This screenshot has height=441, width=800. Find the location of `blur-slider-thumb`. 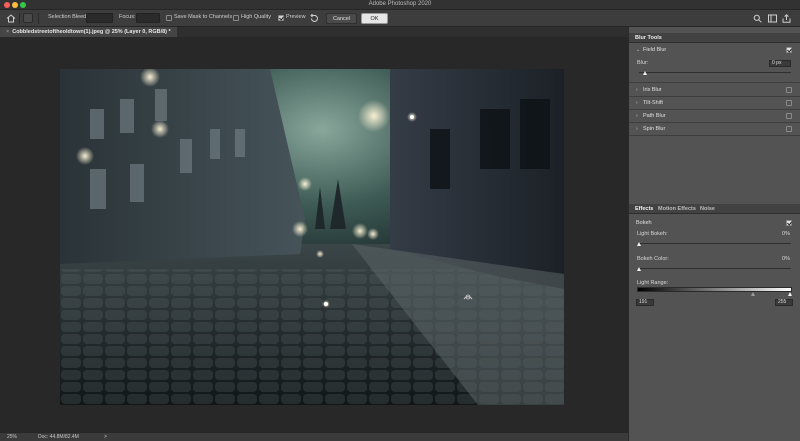

blur-slider-thumb is located at coordinates (645, 73).